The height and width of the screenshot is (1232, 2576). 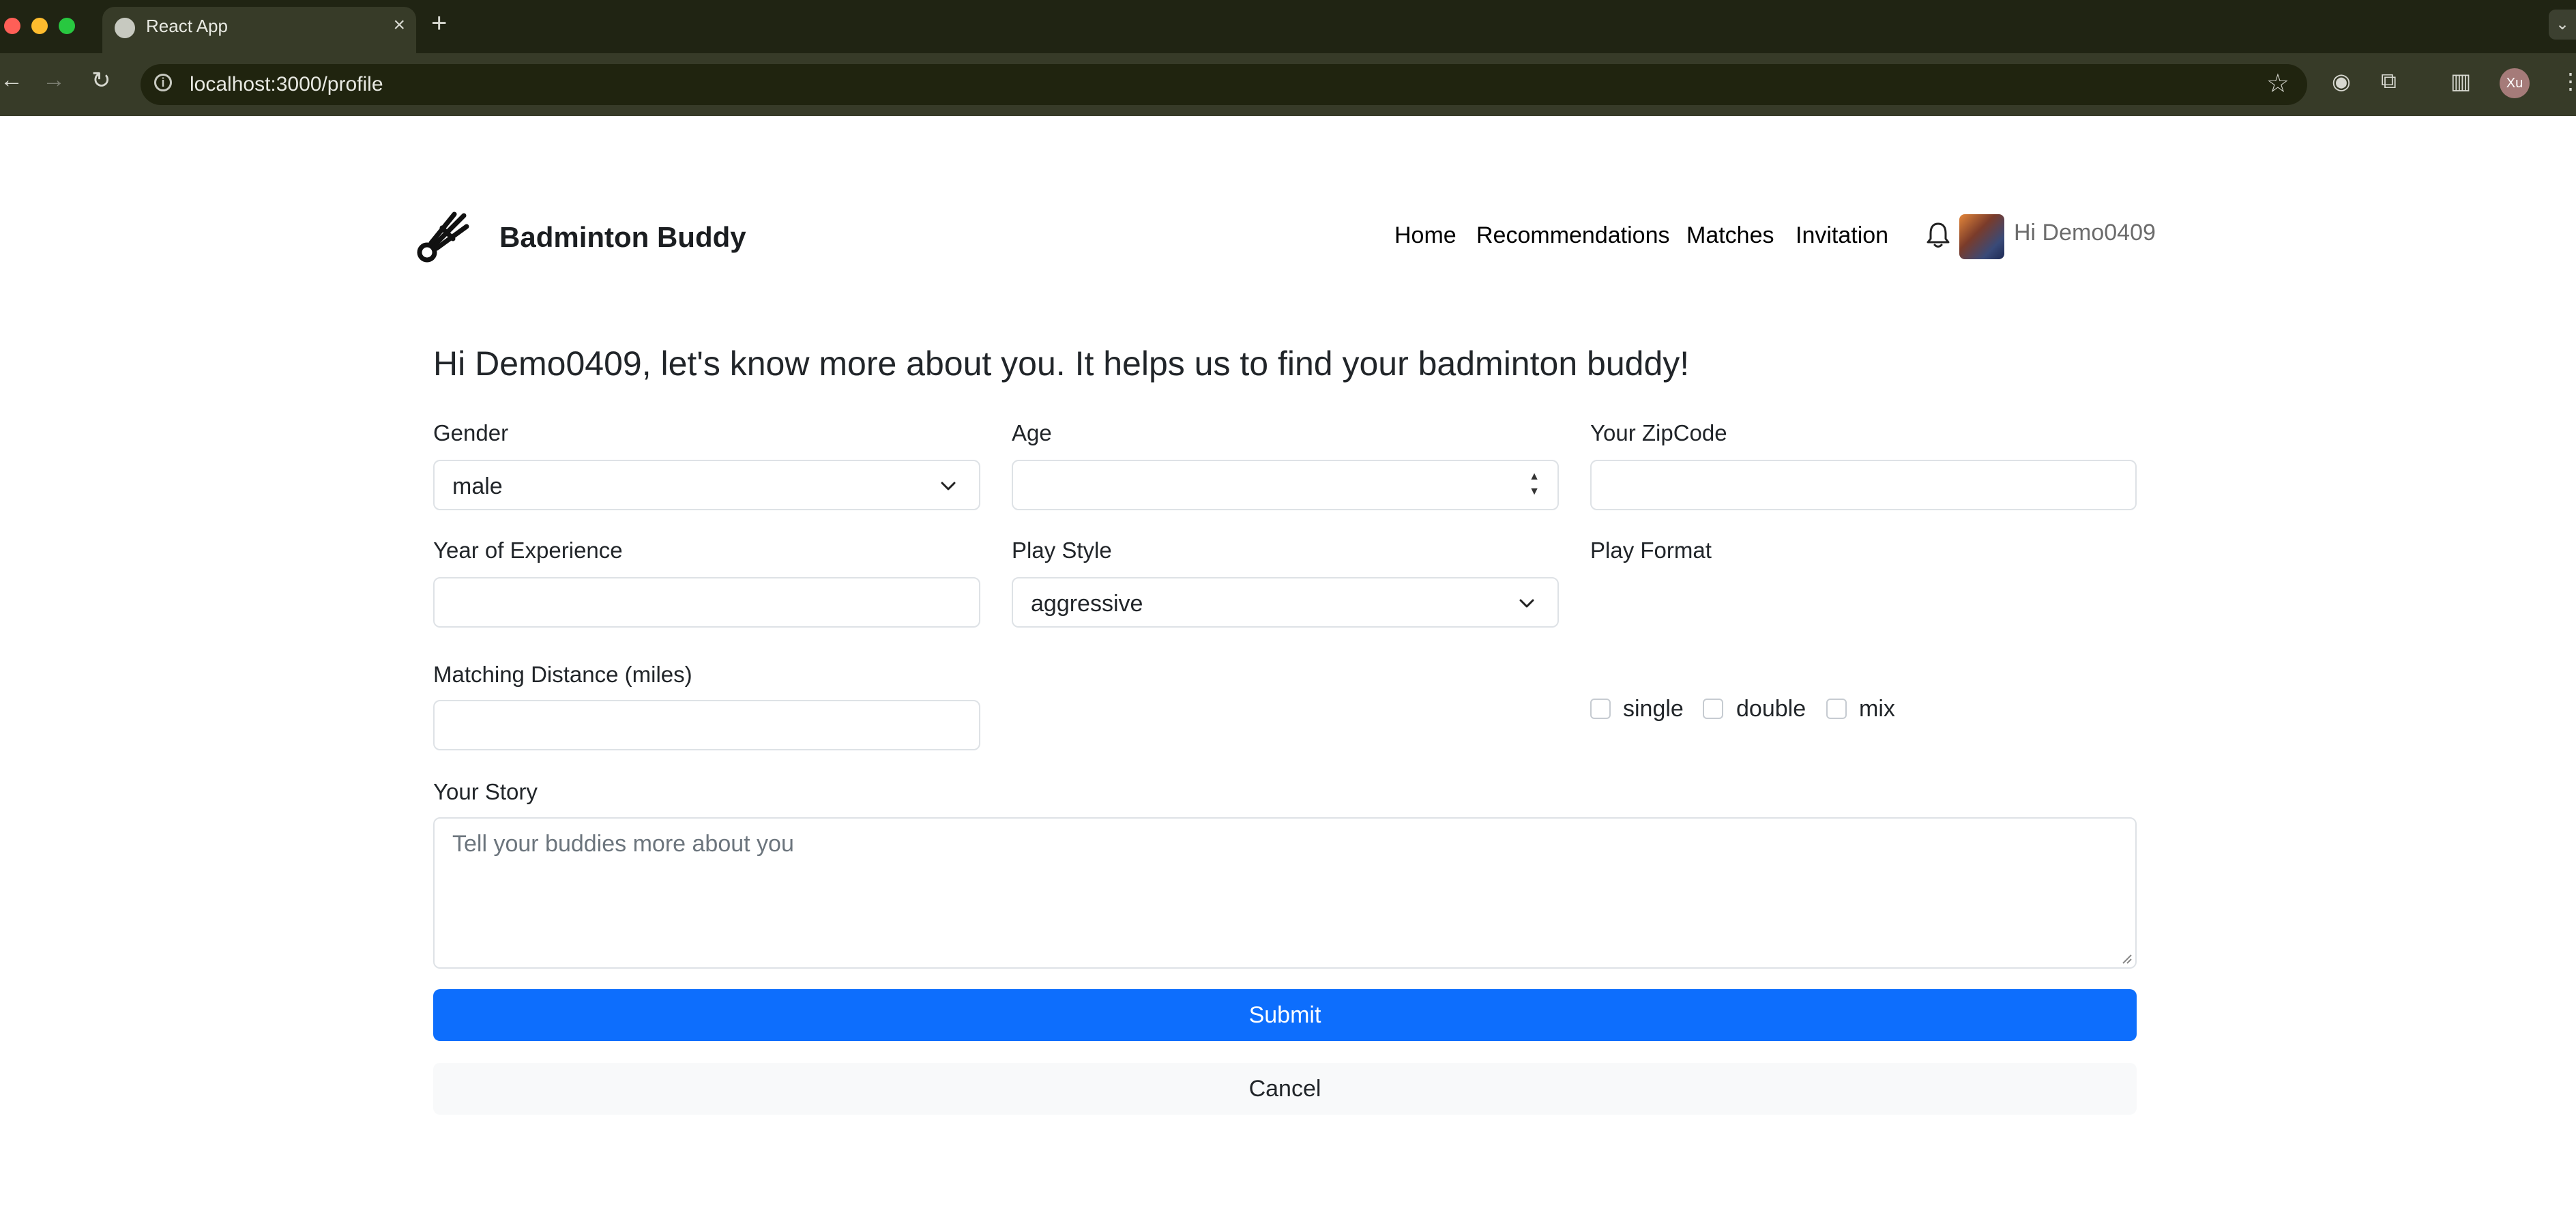 What do you see at coordinates (1285, 485) in the screenshot?
I see `age-input: ▲ ▼` at bounding box center [1285, 485].